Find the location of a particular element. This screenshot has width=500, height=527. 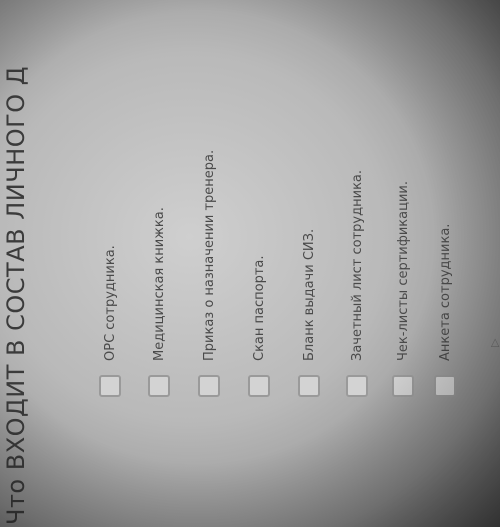

option-credit-sheet: Зачетный лист сотрудника. is located at coordinates (357, 283).